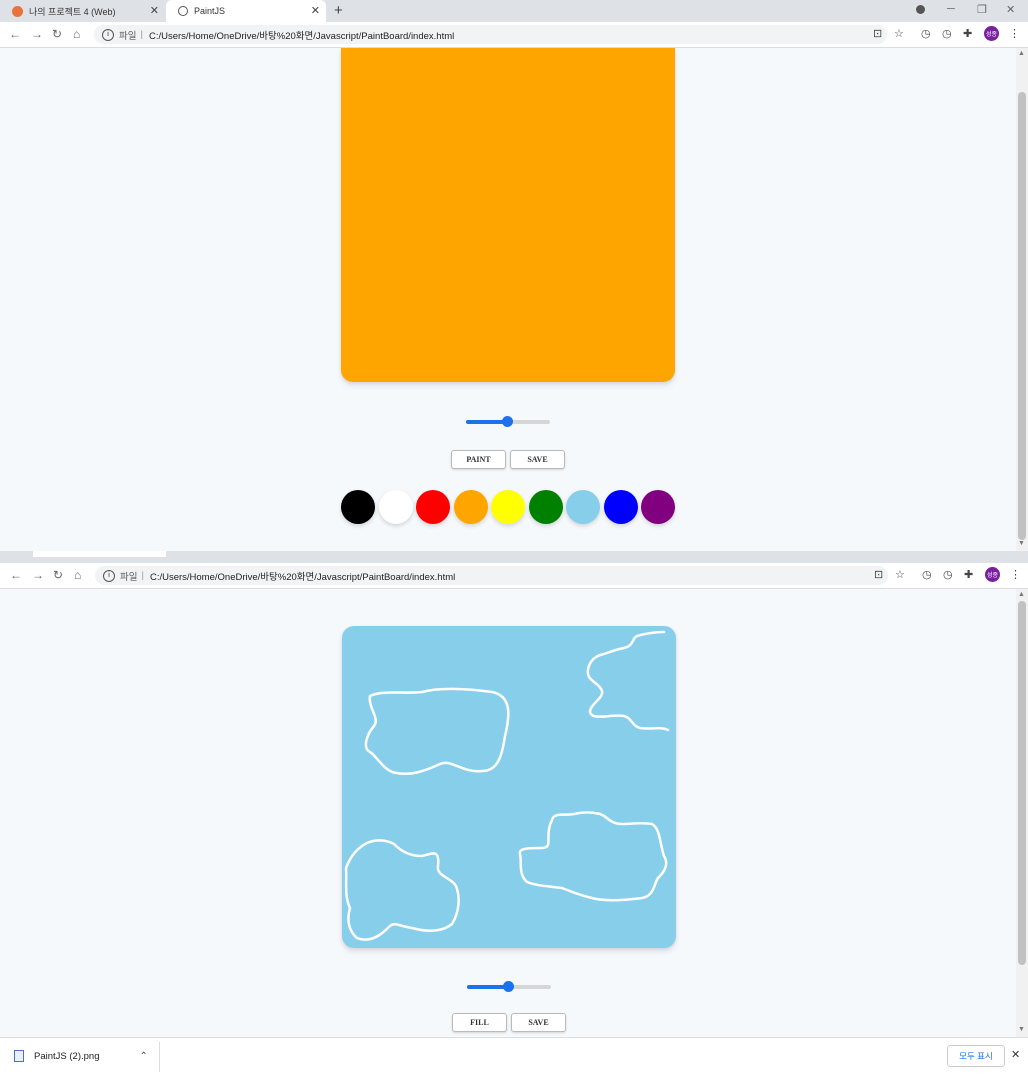 This screenshot has width=1028, height=1077. I want to click on tab-paintjs: PaintJS ✕, so click(246, 11).